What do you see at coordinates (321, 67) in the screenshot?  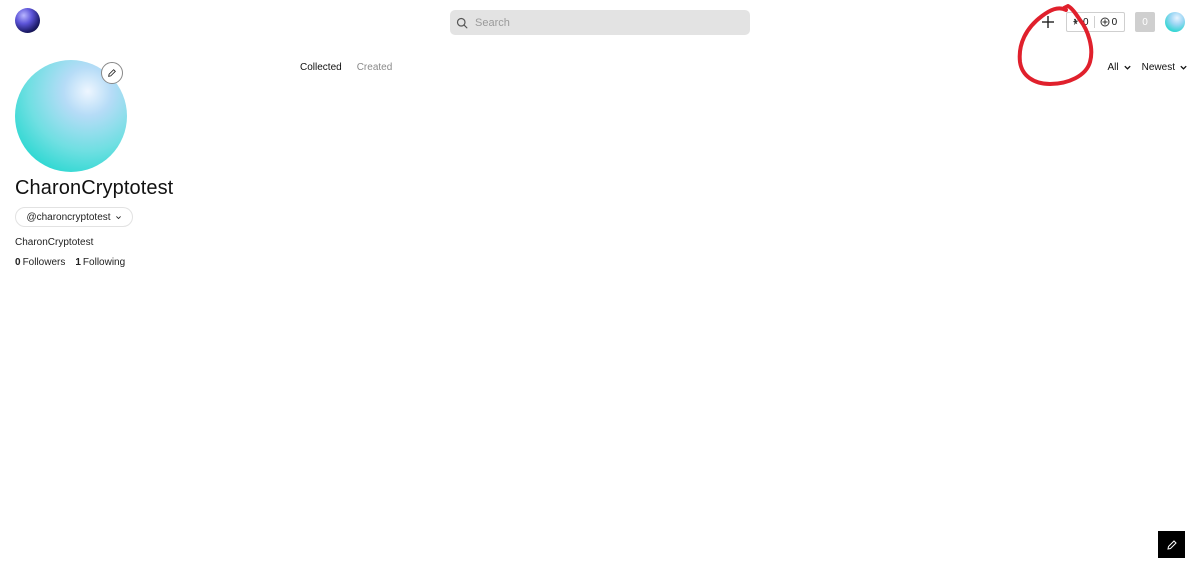 I see `tab-collected: Collected` at bounding box center [321, 67].